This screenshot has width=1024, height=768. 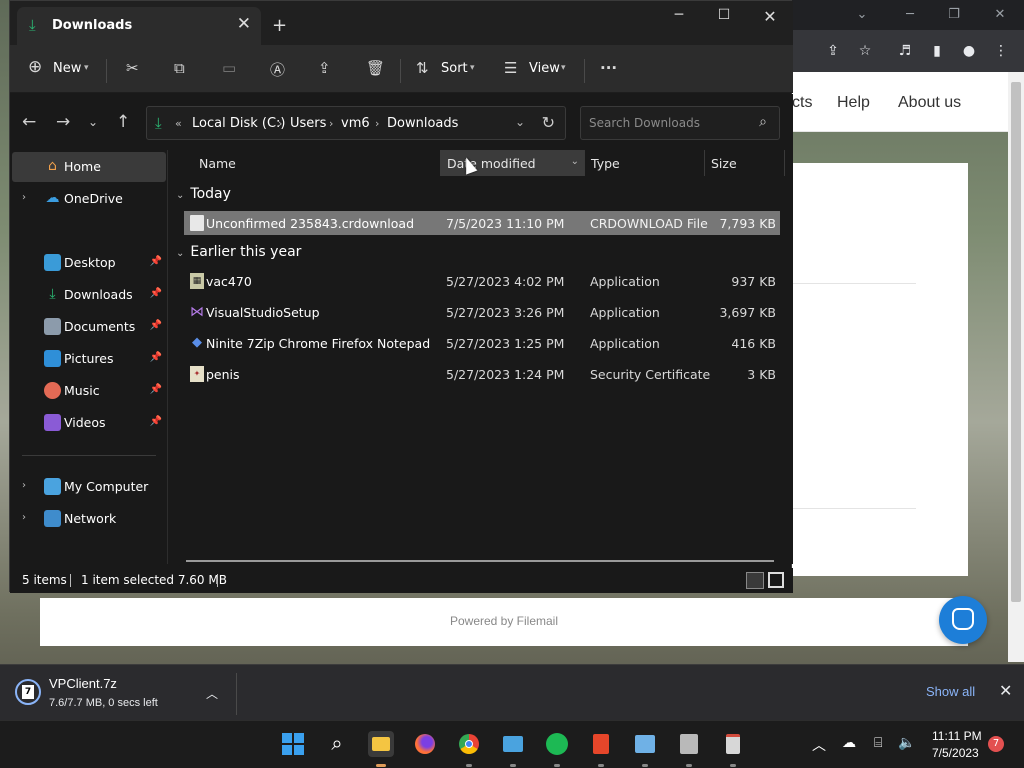 What do you see at coordinates (645, 749) in the screenshot?
I see `taskbar-app` at bounding box center [645, 749].